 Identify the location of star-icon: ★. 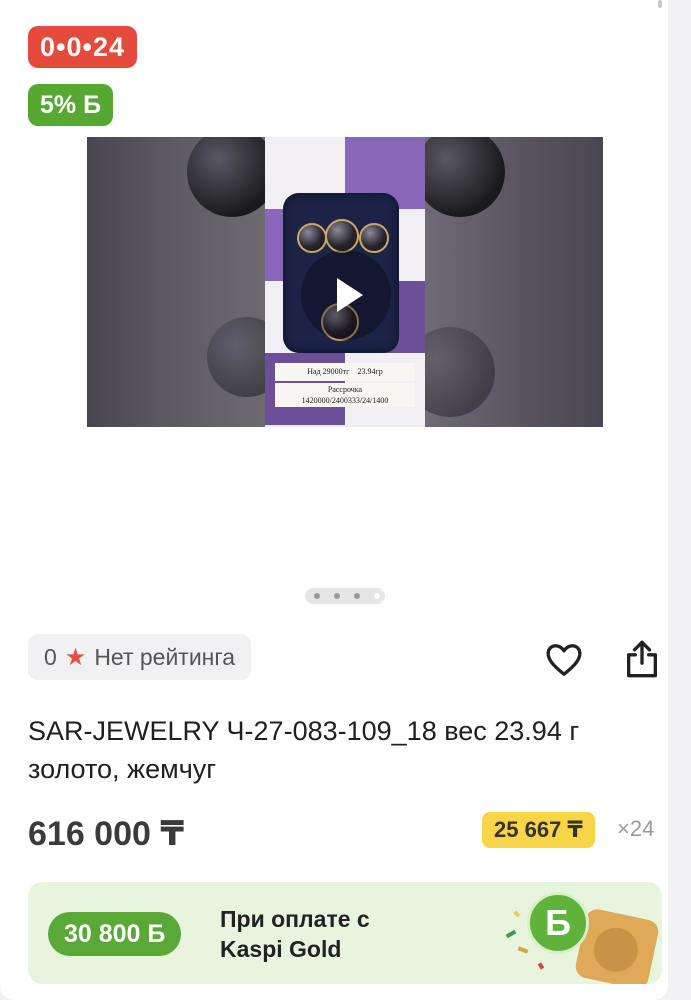
(75, 657).